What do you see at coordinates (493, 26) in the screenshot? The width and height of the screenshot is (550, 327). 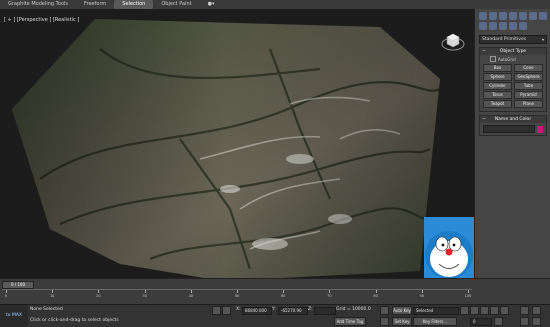 I see `lights-icon` at bounding box center [493, 26].